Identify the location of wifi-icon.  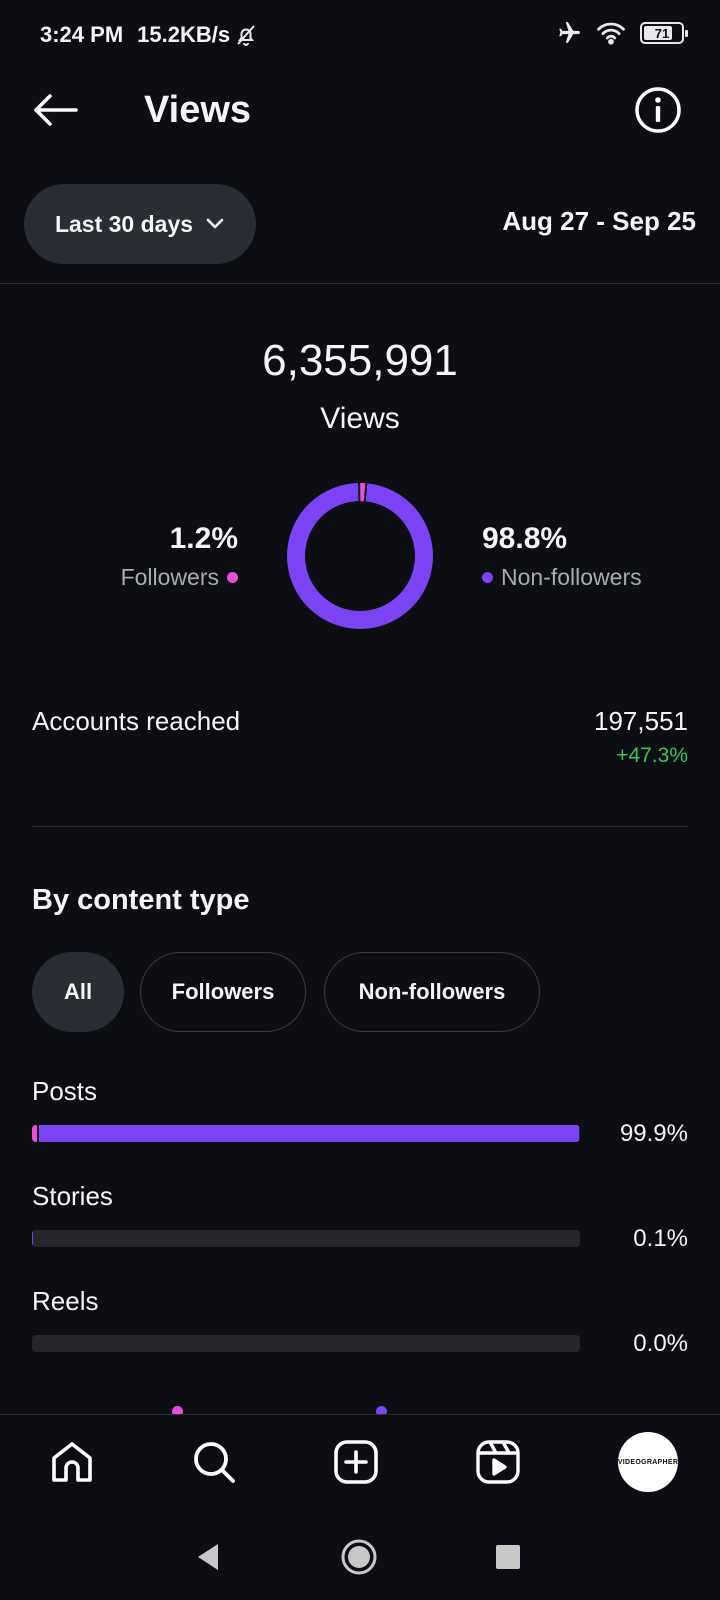
(611, 33).